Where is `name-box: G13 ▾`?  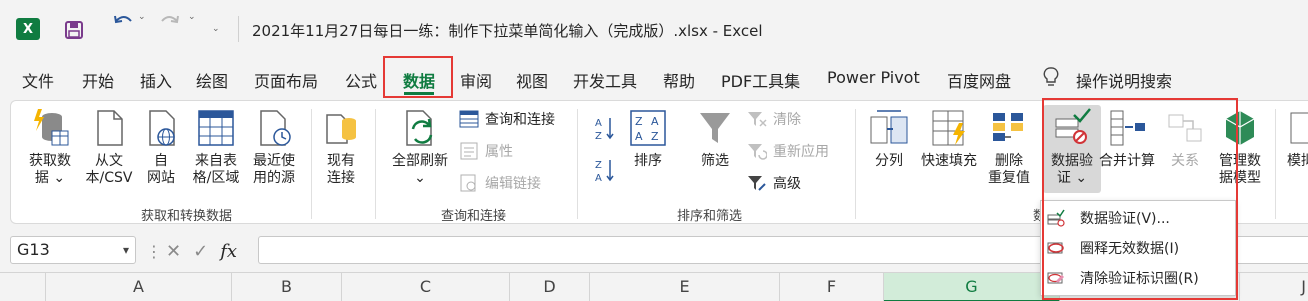
name-box: G13 ▾ is located at coordinates (73, 250).